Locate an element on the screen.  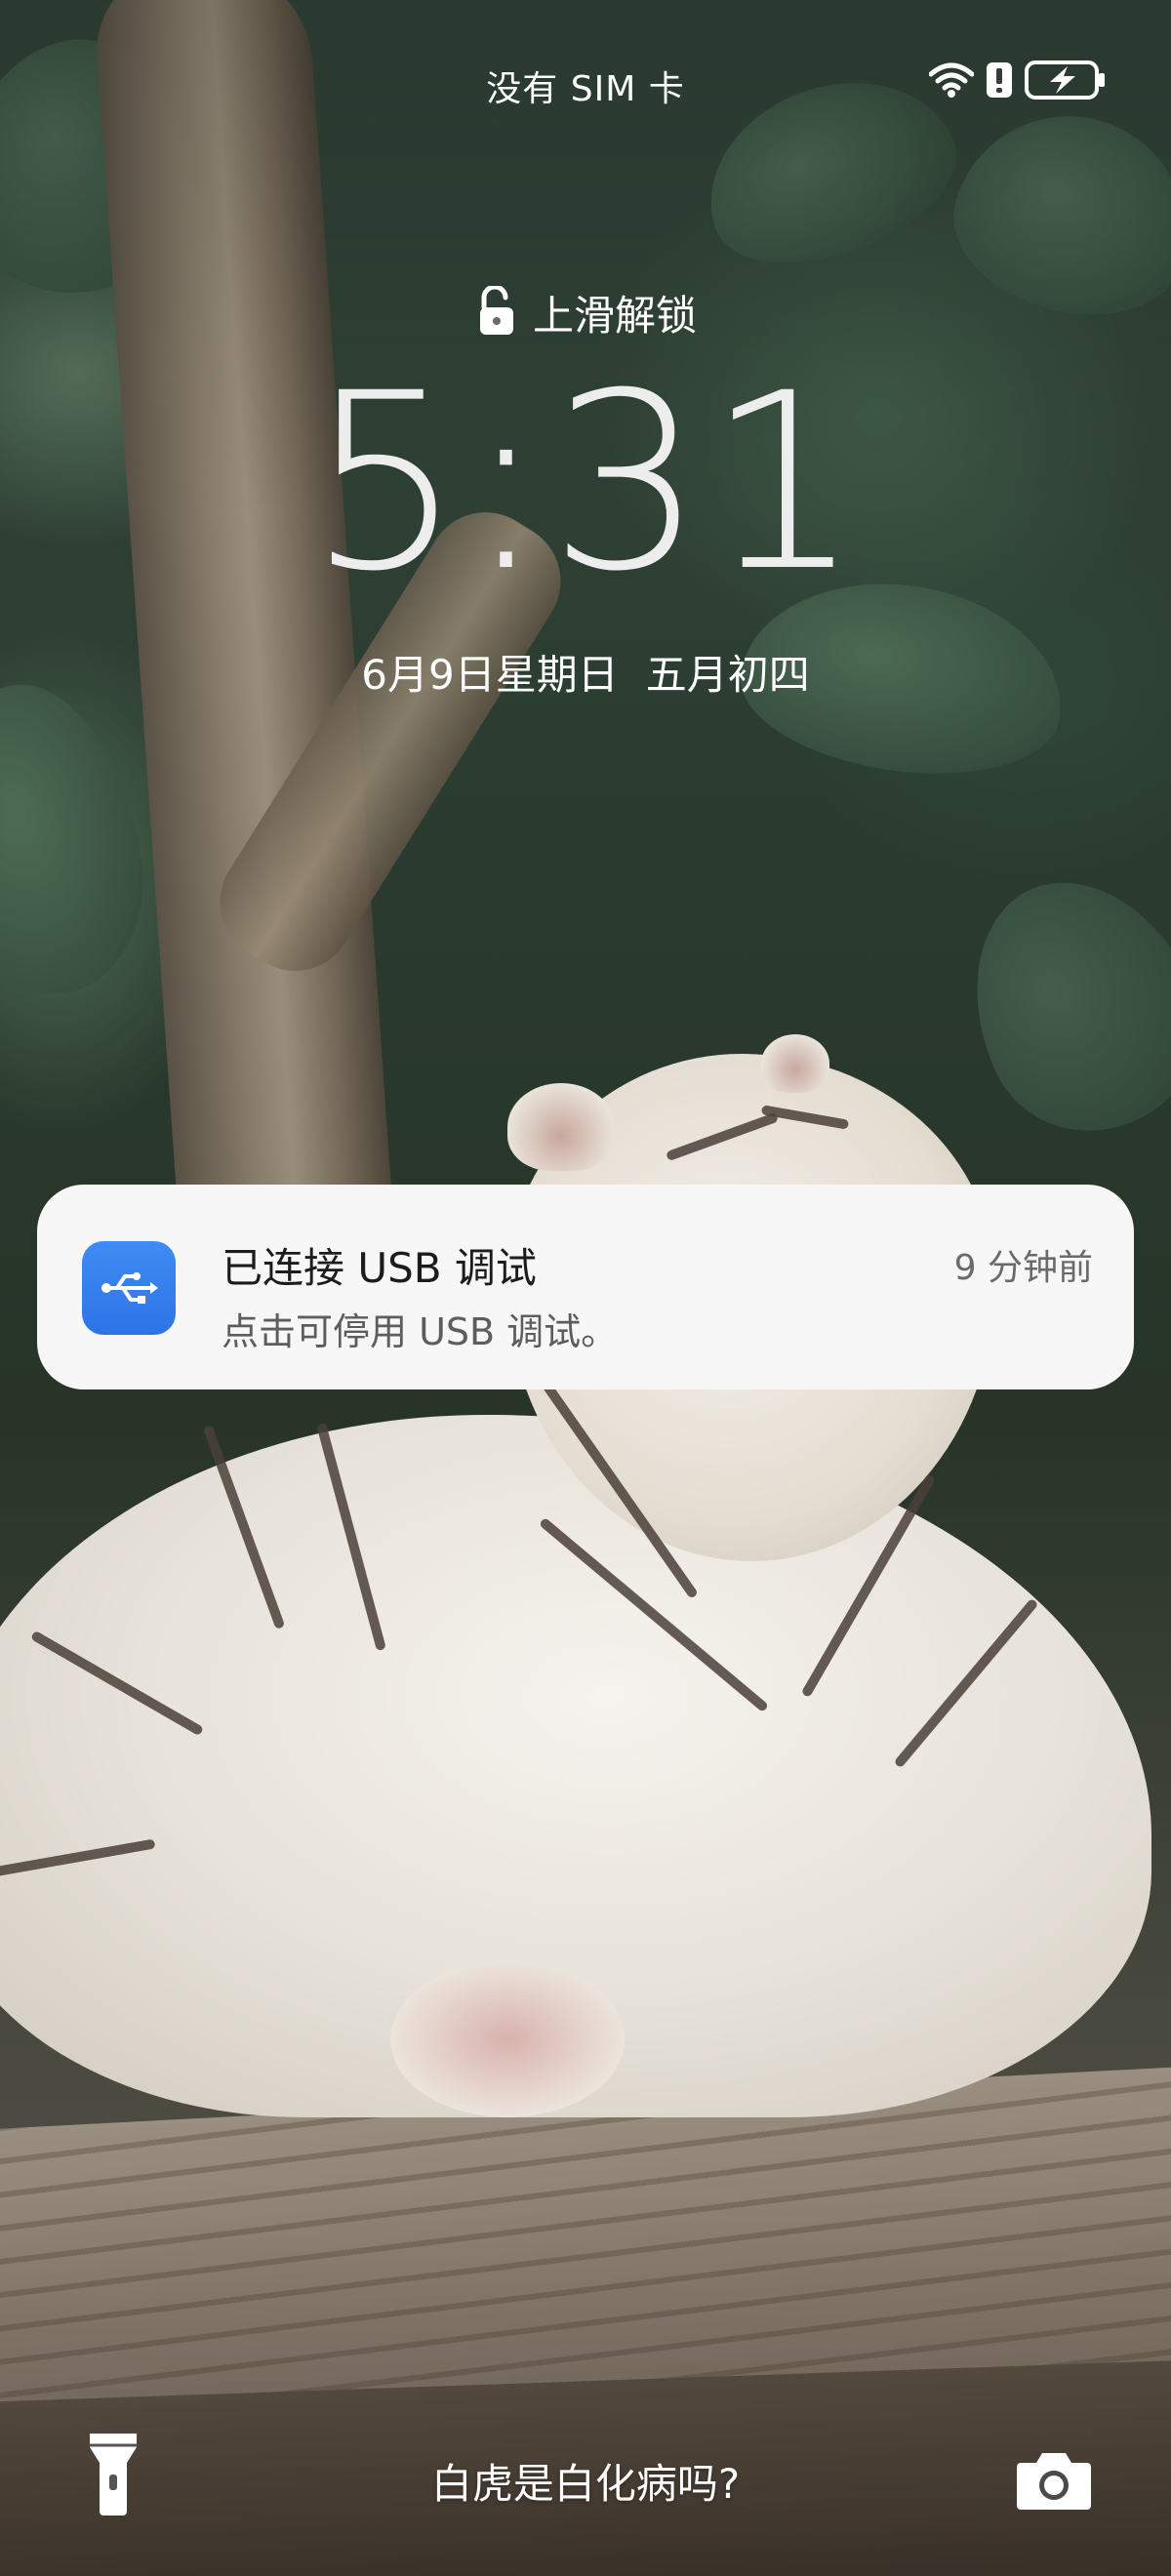
alert-icon is located at coordinates (999, 80).